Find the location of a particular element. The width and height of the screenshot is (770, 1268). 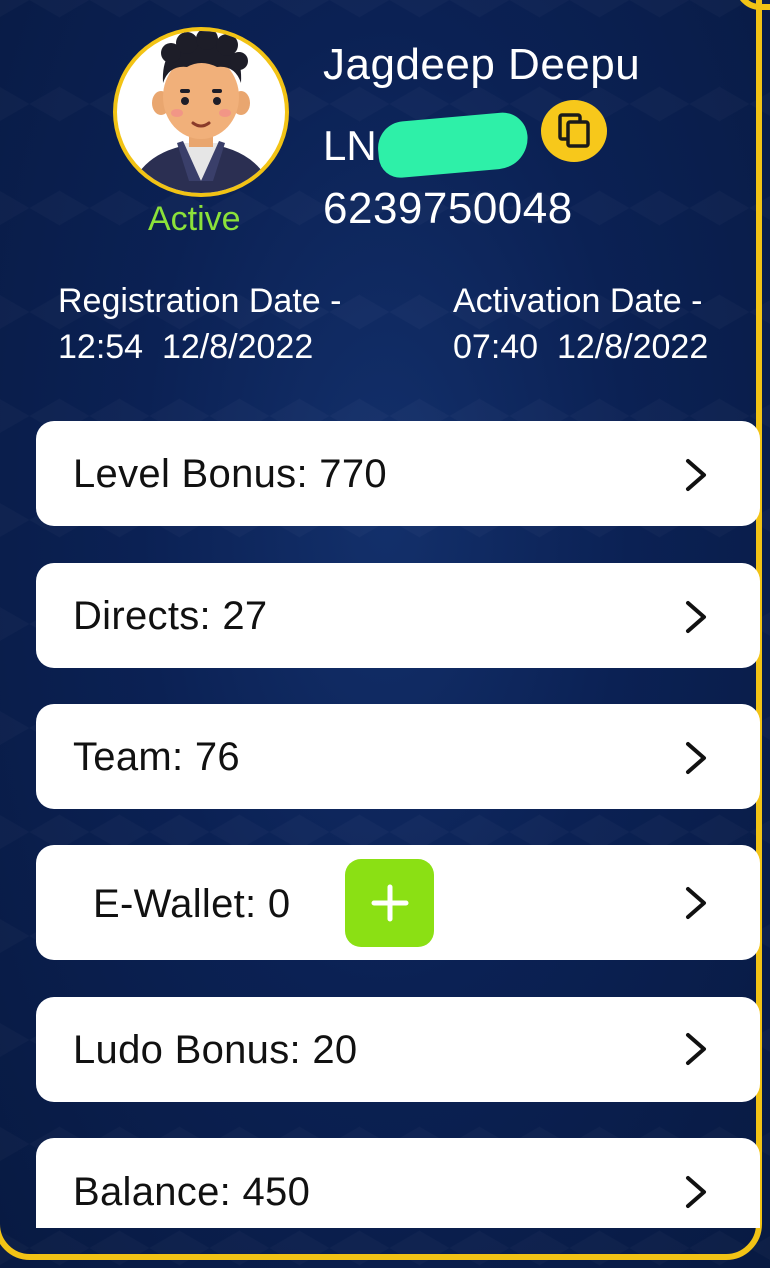

team-card: Team: 76 is located at coordinates (398, 756).